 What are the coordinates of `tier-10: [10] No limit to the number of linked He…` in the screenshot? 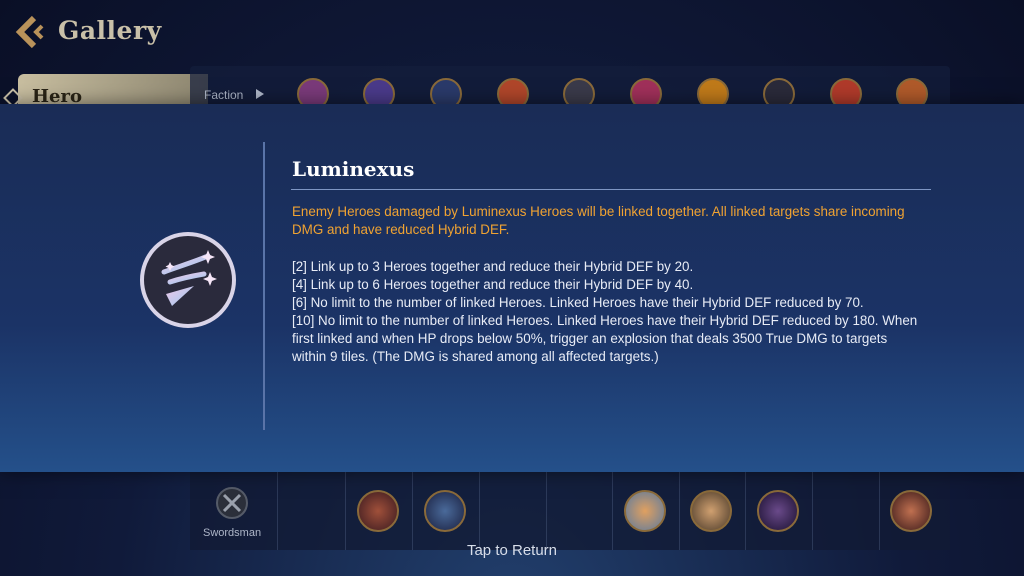 It's located at (605, 338).